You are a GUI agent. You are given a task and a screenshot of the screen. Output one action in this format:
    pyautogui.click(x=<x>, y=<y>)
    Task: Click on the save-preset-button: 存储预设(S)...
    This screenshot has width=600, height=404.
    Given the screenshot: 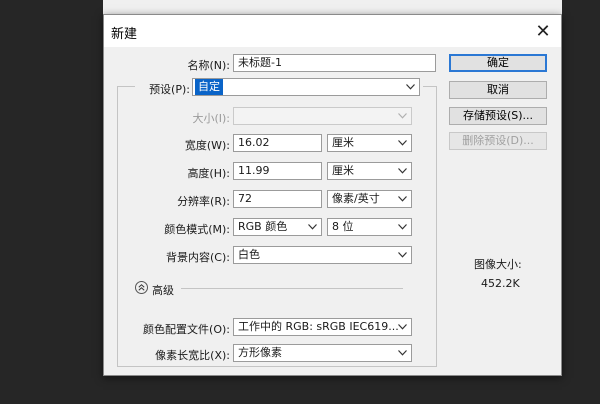 What is the action you would take?
    pyautogui.click(x=498, y=116)
    